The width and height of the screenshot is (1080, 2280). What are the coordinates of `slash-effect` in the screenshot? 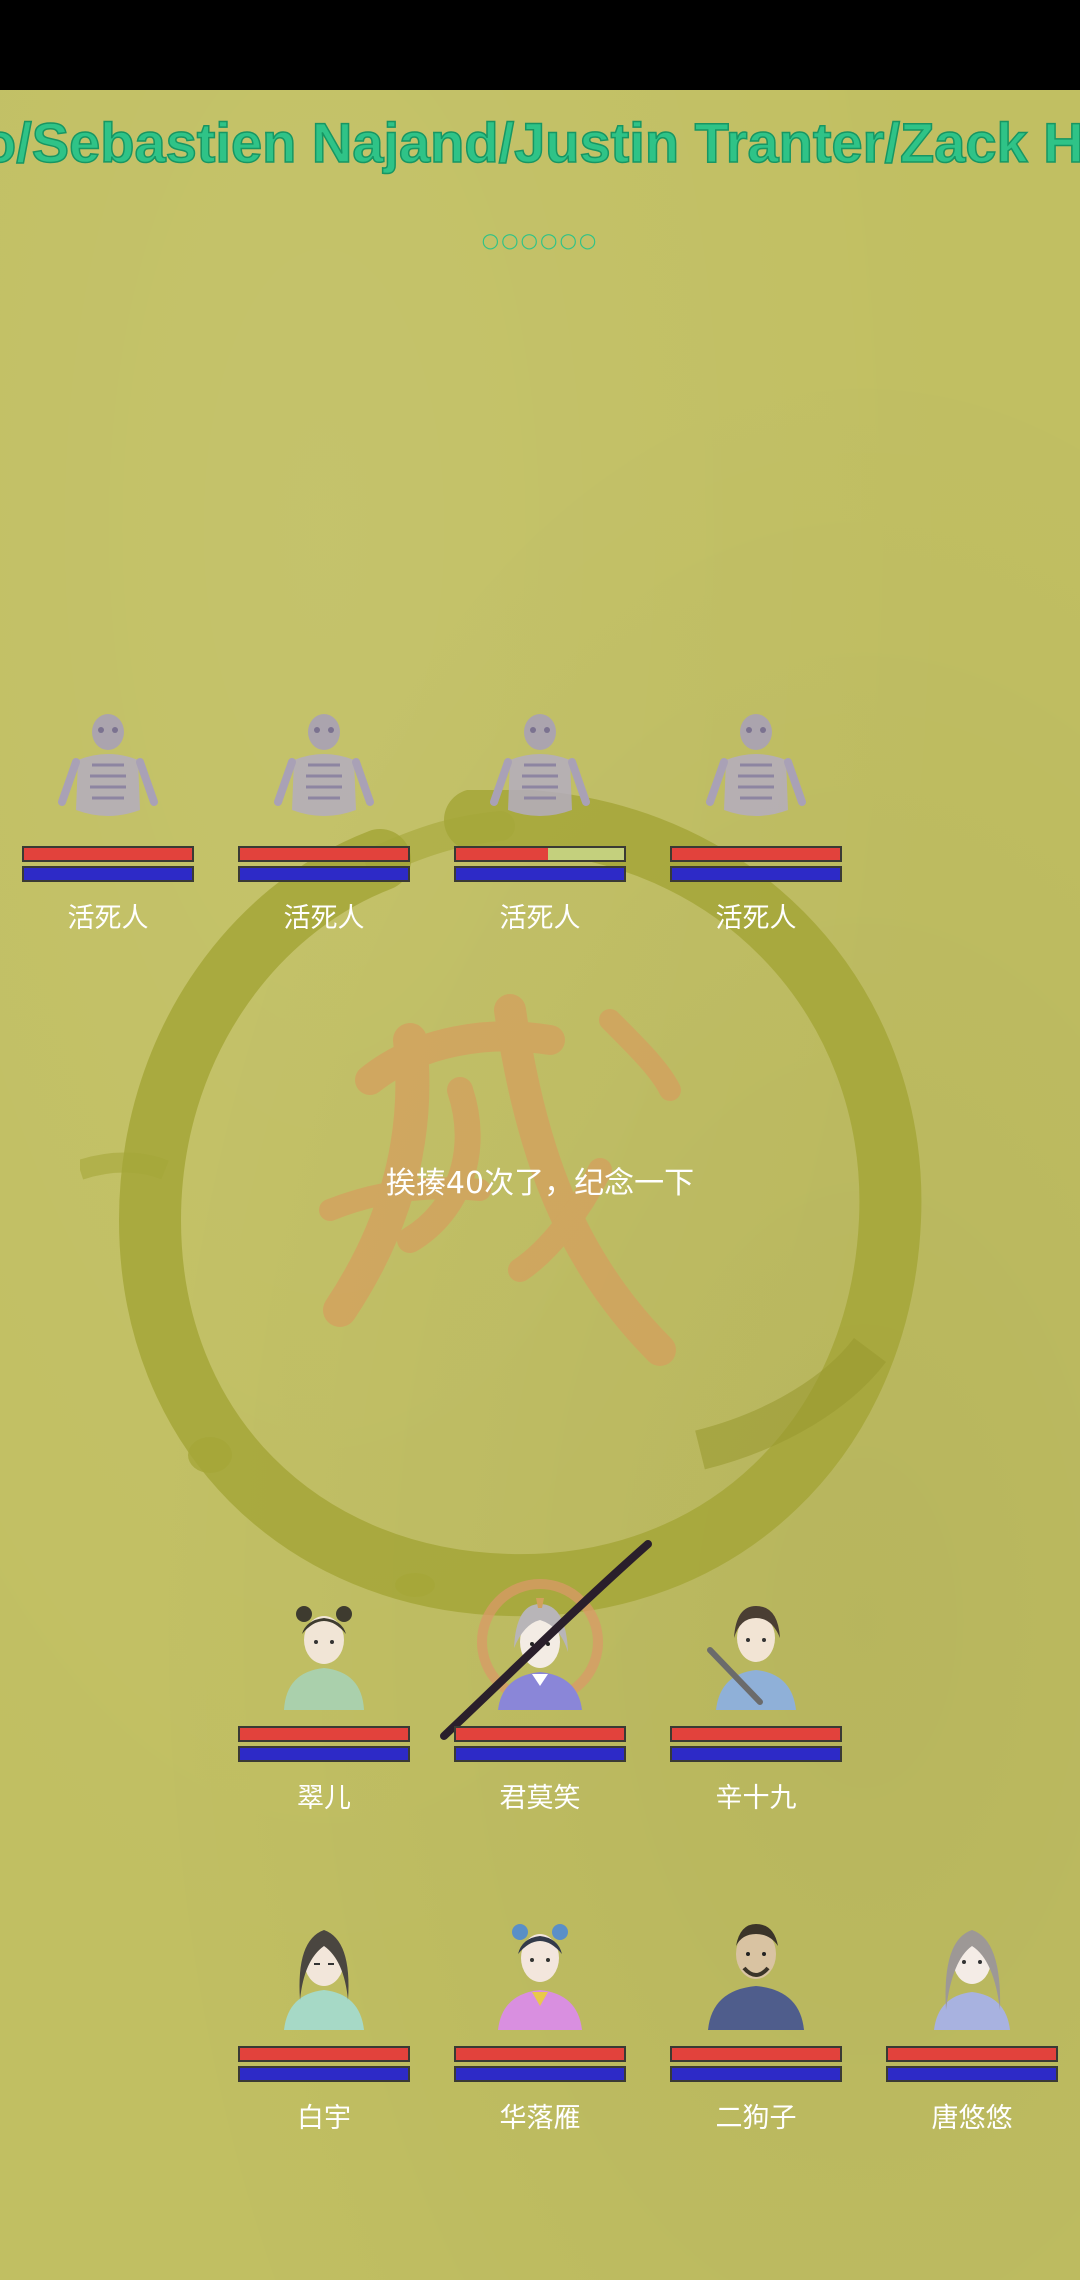 It's located at (546, 1640).